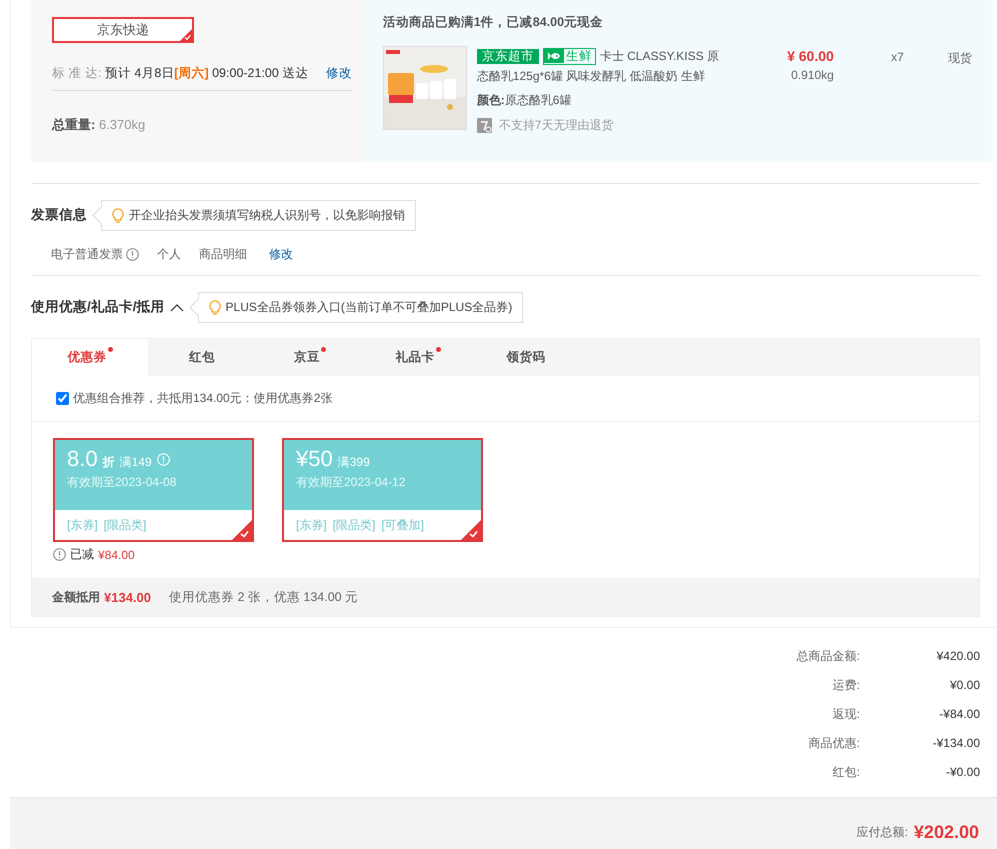  What do you see at coordinates (556, 125) in the screenshot?
I see `return-policy: 不支持7天无理由退货` at bounding box center [556, 125].